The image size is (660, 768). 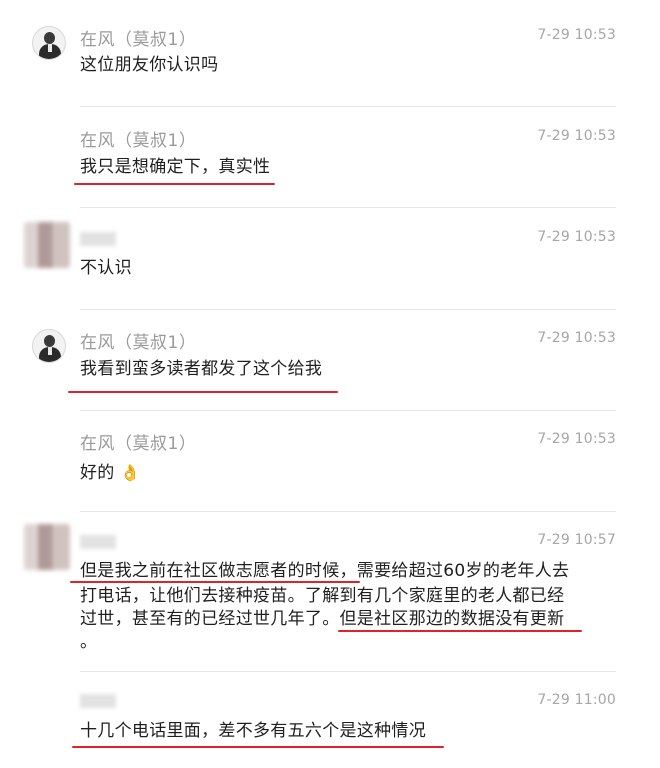 I want to click on message-text-line: 过世，甚至有的已经过世几年了。但是社区那边的数据没有更新, so click(x=322, y=619).